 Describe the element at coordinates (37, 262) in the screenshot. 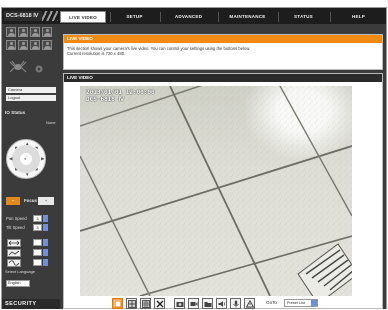

I see `patrol-select` at that location.